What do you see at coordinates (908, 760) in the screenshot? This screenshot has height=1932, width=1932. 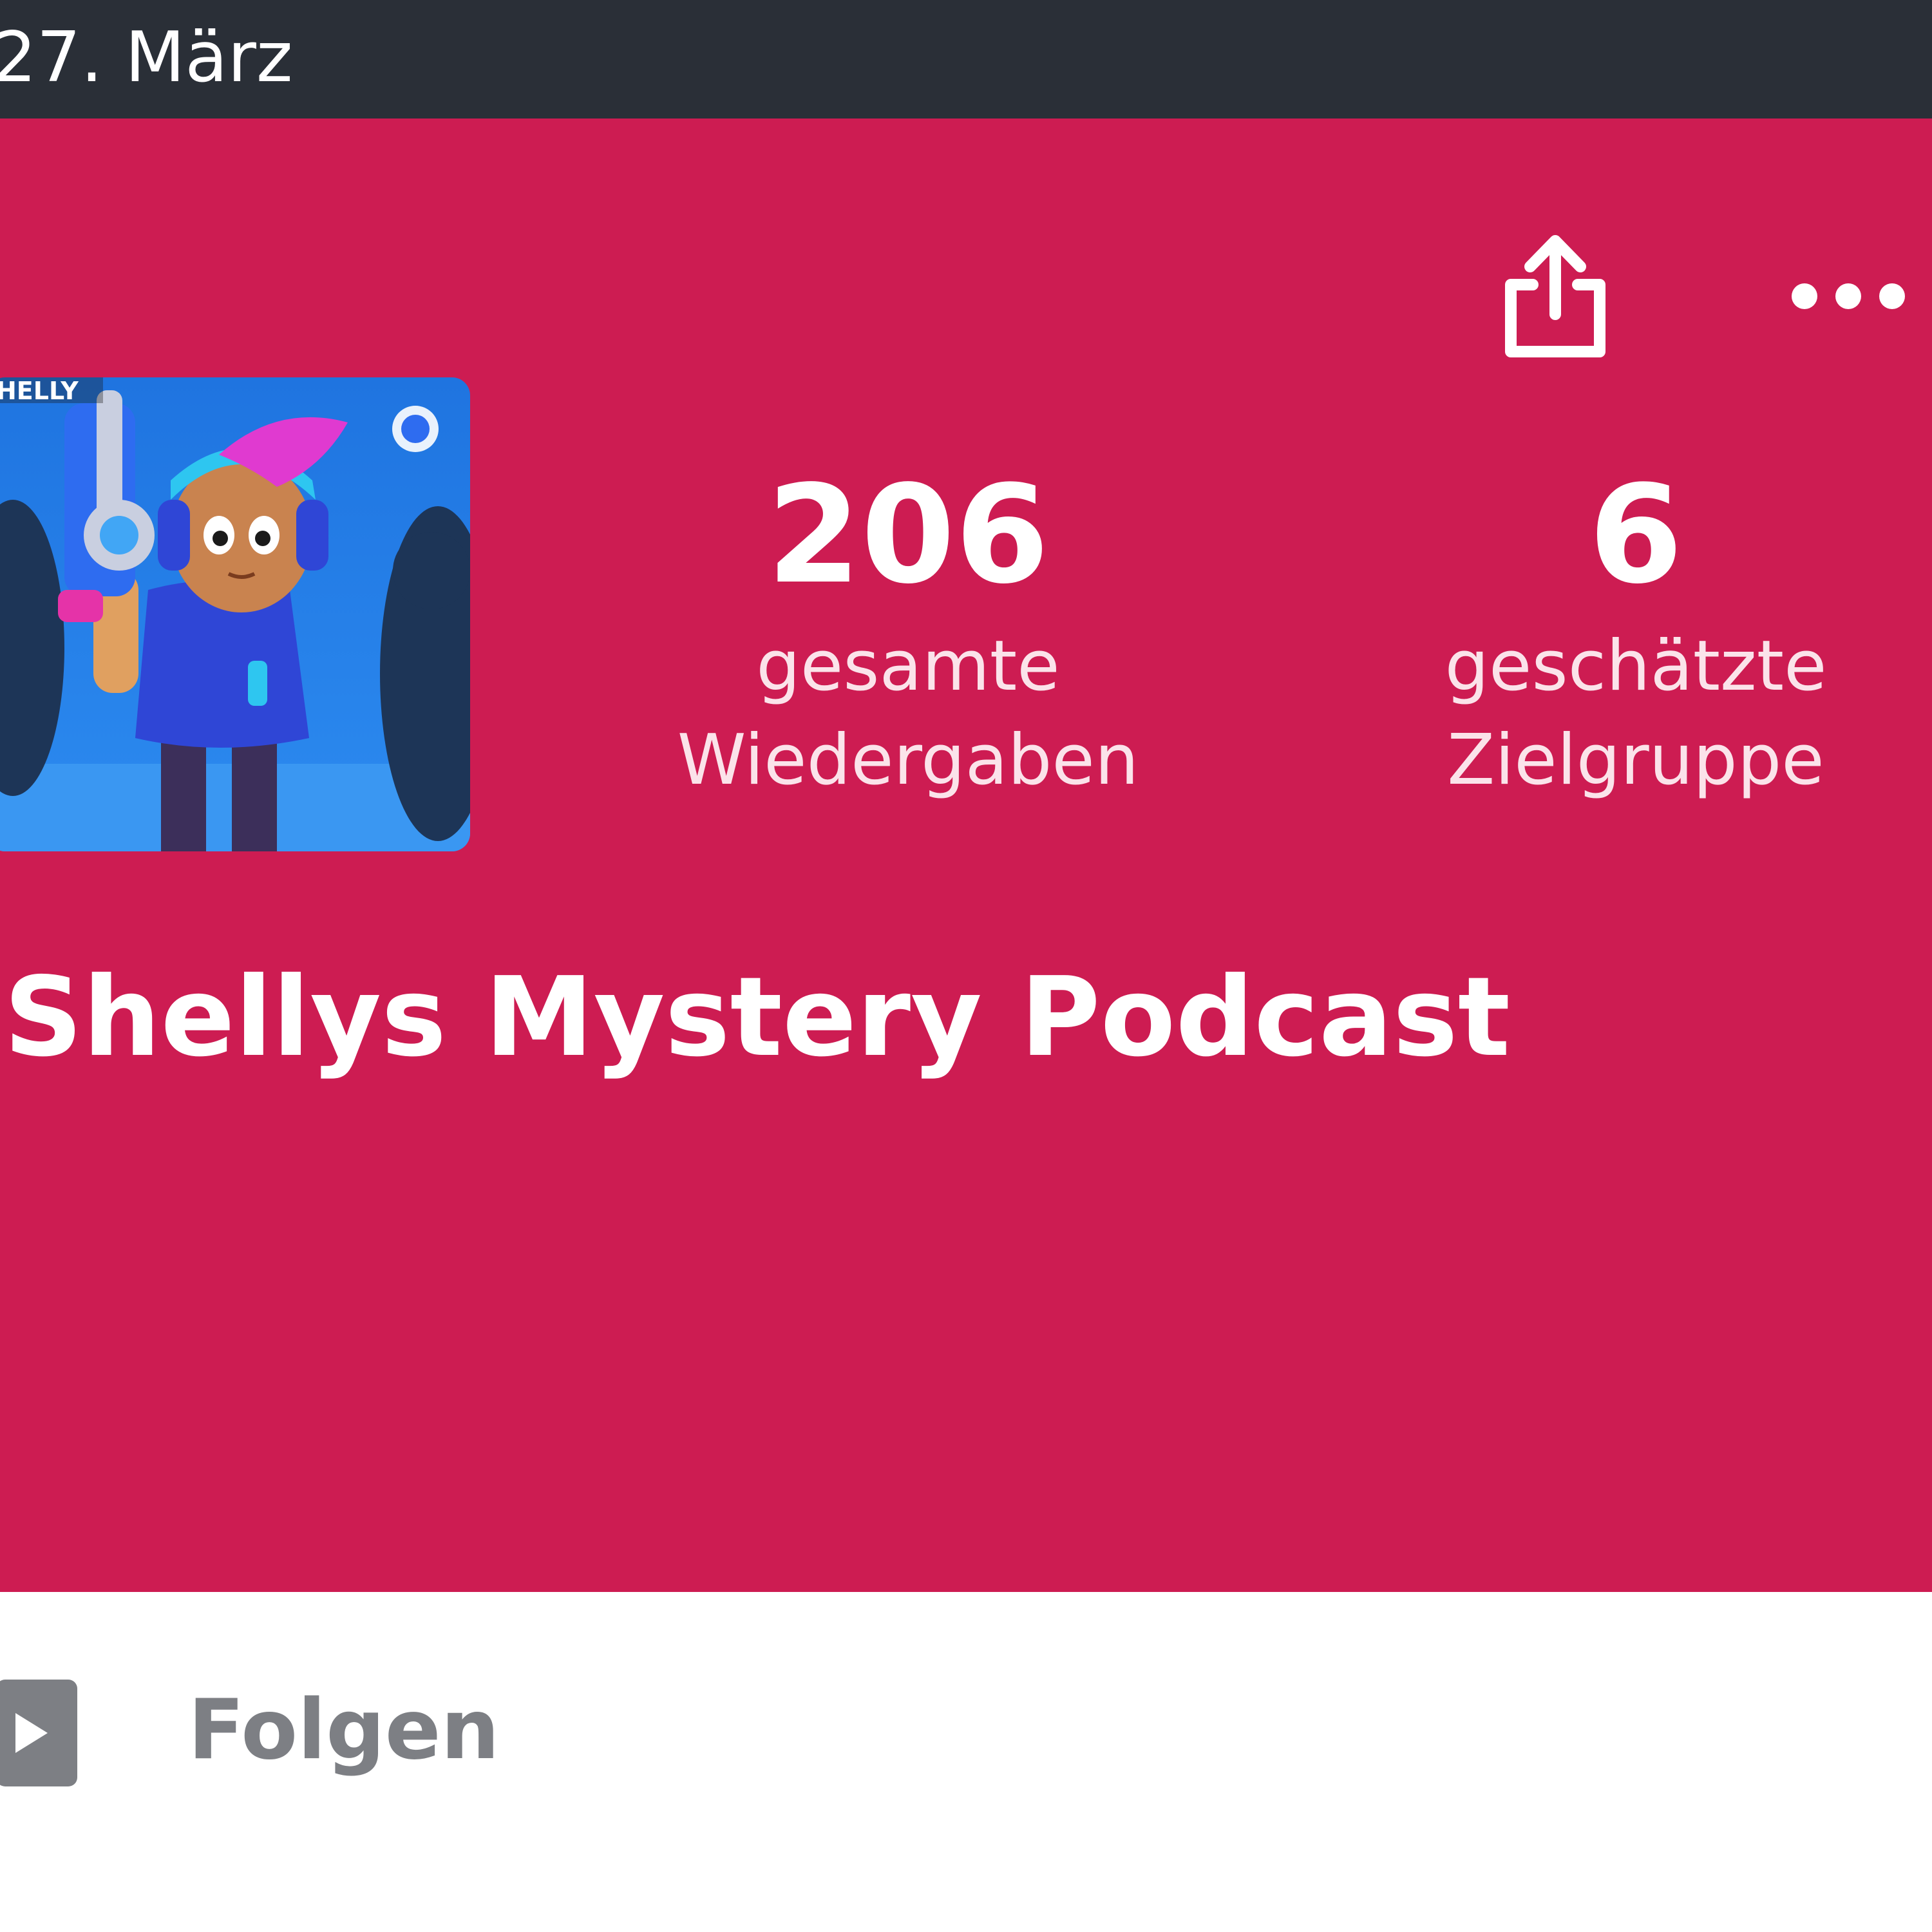 I see `total-plays-label-line2: Wiedergaben` at bounding box center [908, 760].